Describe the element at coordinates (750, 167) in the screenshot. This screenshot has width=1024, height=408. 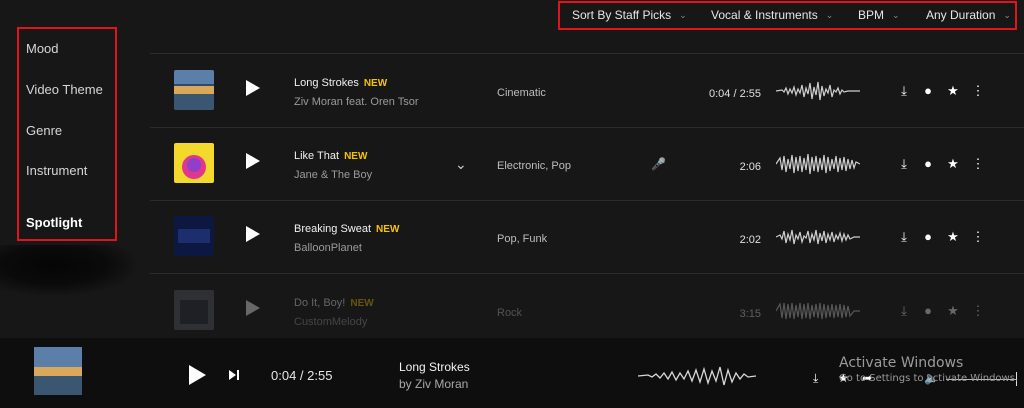
I see `track-time: 2:06` at that location.